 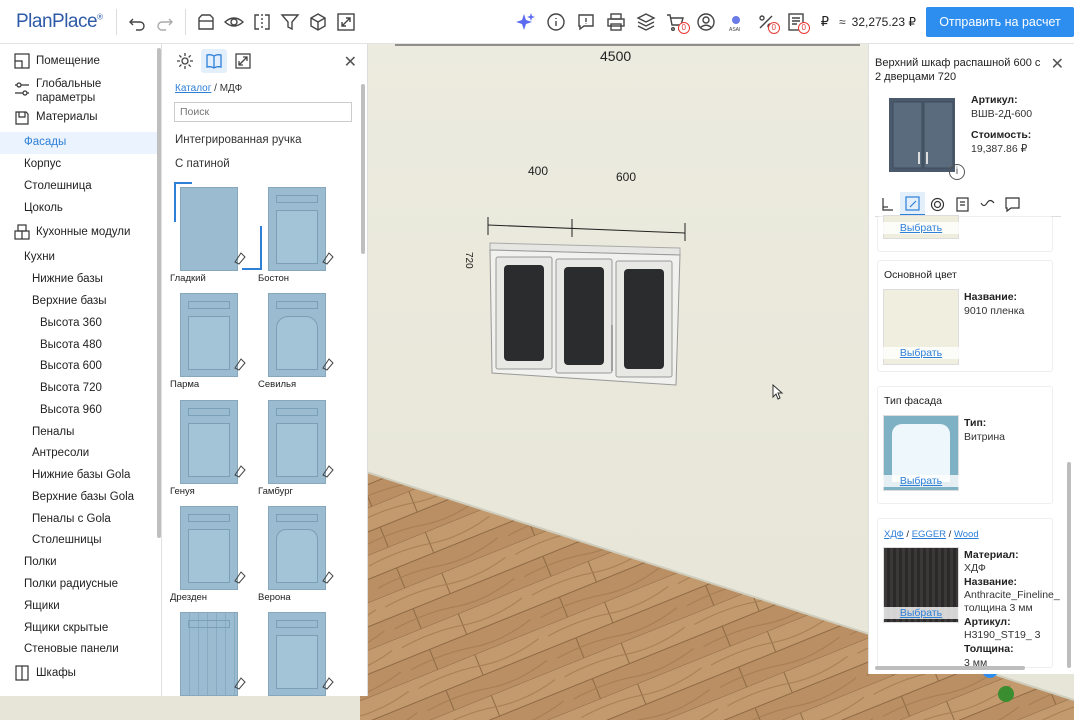 What do you see at coordinates (796, 22) in the screenshot?
I see `list-icon: 0` at bounding box center [796, 22].